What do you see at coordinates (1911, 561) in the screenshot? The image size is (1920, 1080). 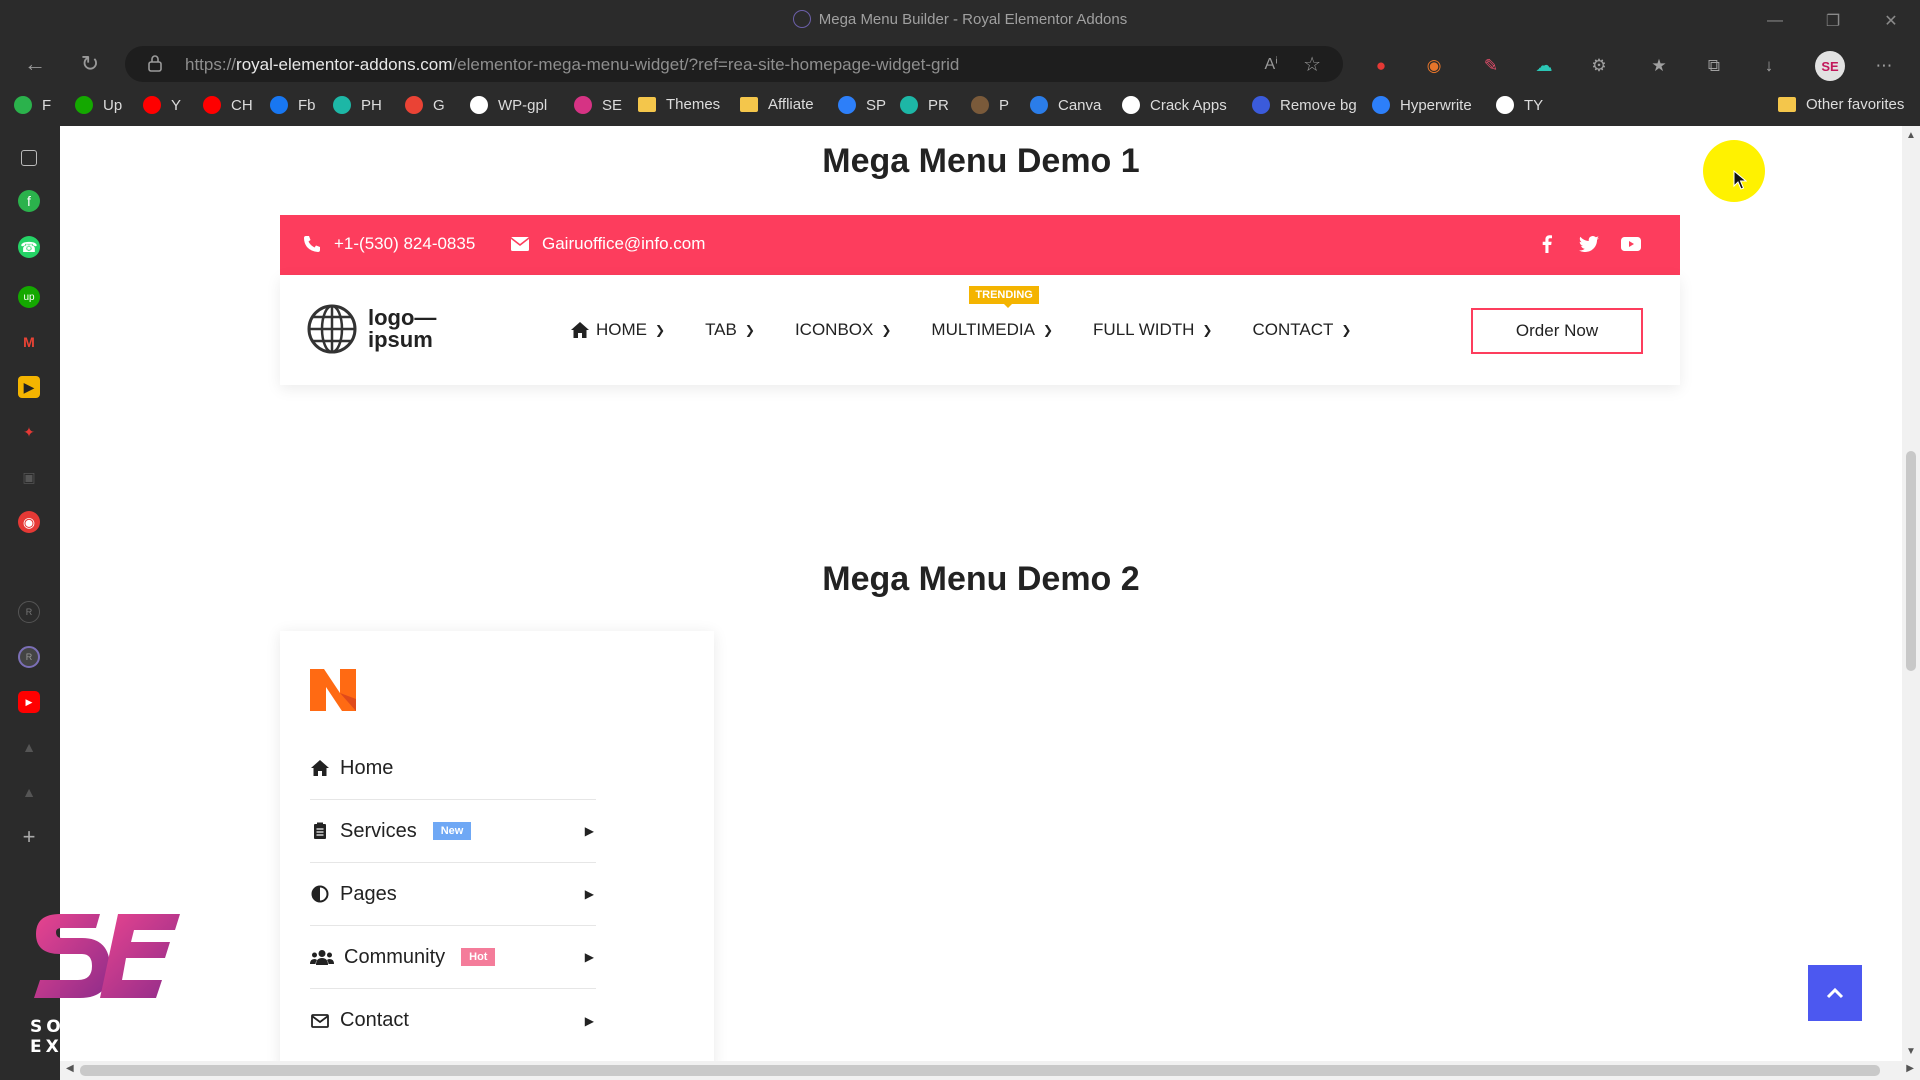 I see `vertical-scrollbar-thumb` at bounding box center [1911, 561].